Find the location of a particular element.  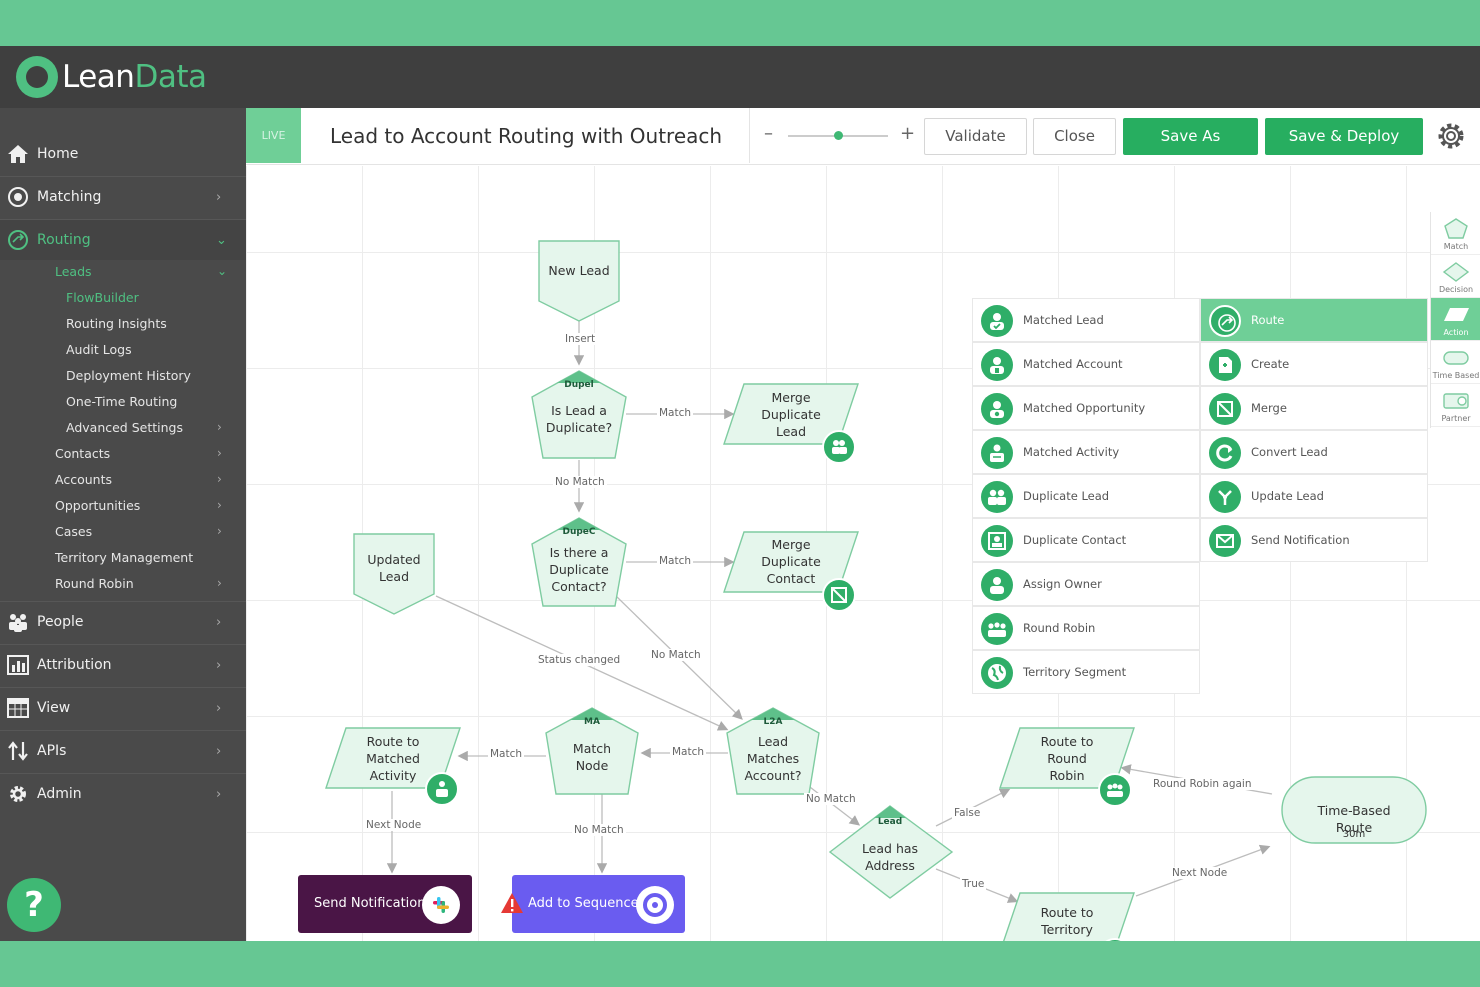

sidebar-subitem-leads: Leads ⌄ is located at coordinates (123, 272).